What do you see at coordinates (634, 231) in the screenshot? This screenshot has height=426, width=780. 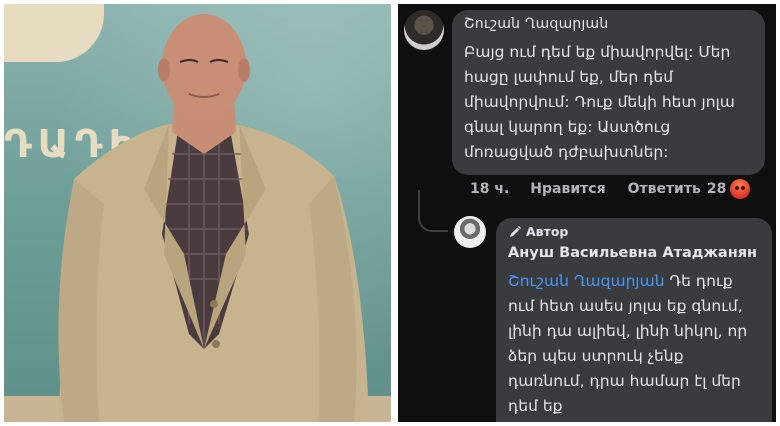 I see `author-badge: Автор` at bounding box center [634, 231].